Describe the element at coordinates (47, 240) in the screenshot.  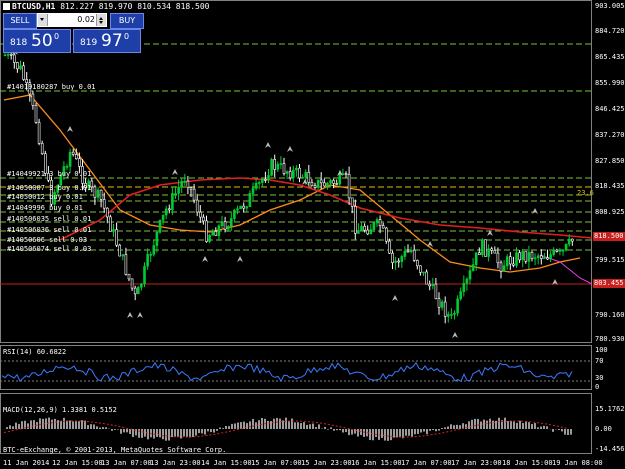
I see `order-label: #14050606 sell 0.03` at that location.